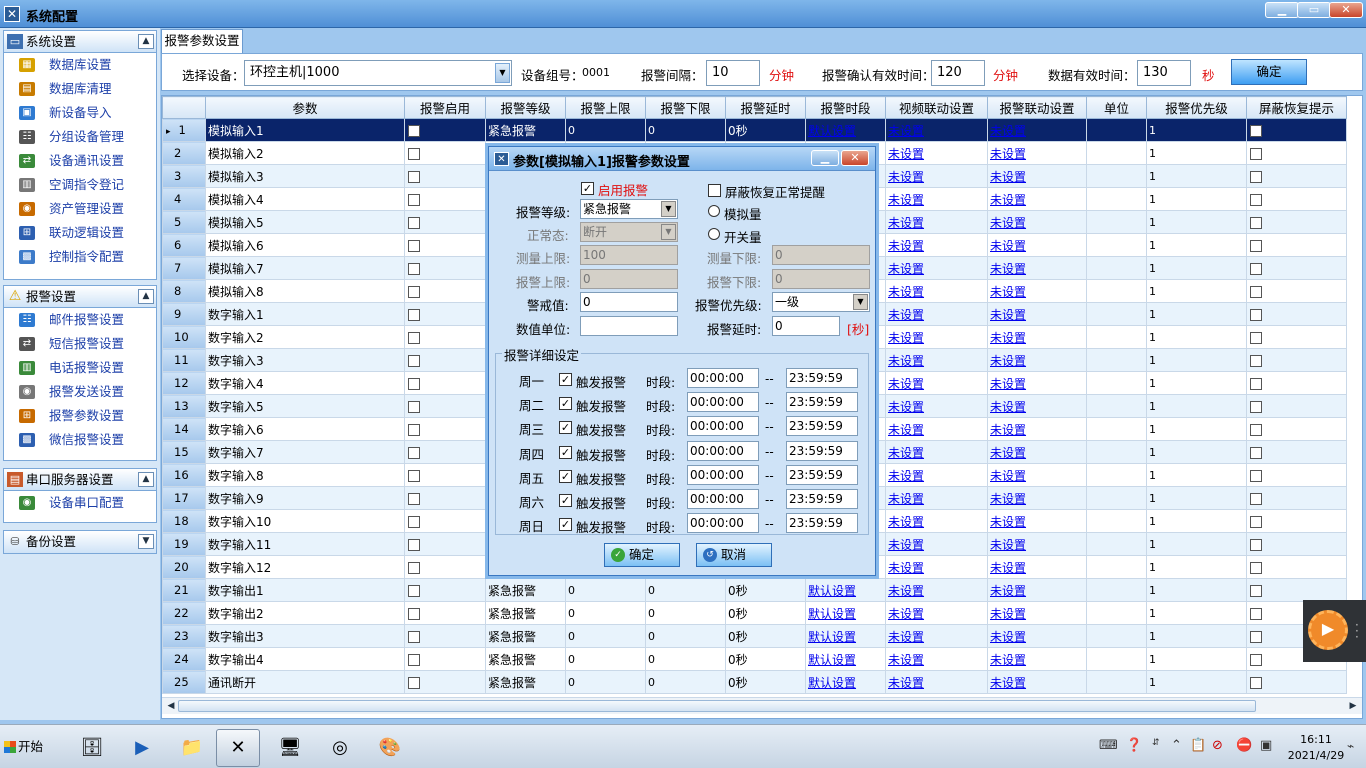 The image size is (1366, 768). What do you see at coordinates (855, 158) in the screenshot?
I see `dialog-close-button: ✕` at bounding box center [855, 158].